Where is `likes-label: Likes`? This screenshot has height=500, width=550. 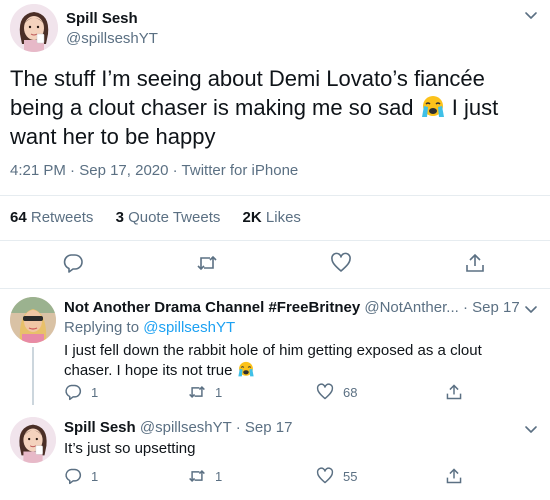 likes-label: Likes is located at coordinates (283, 217).